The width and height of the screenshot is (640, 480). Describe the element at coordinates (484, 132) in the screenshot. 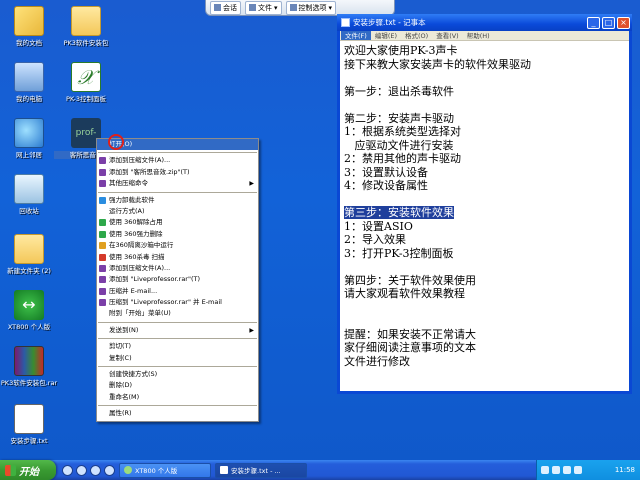

I see `text-line: 1：根据系统类型选择对` at that location.